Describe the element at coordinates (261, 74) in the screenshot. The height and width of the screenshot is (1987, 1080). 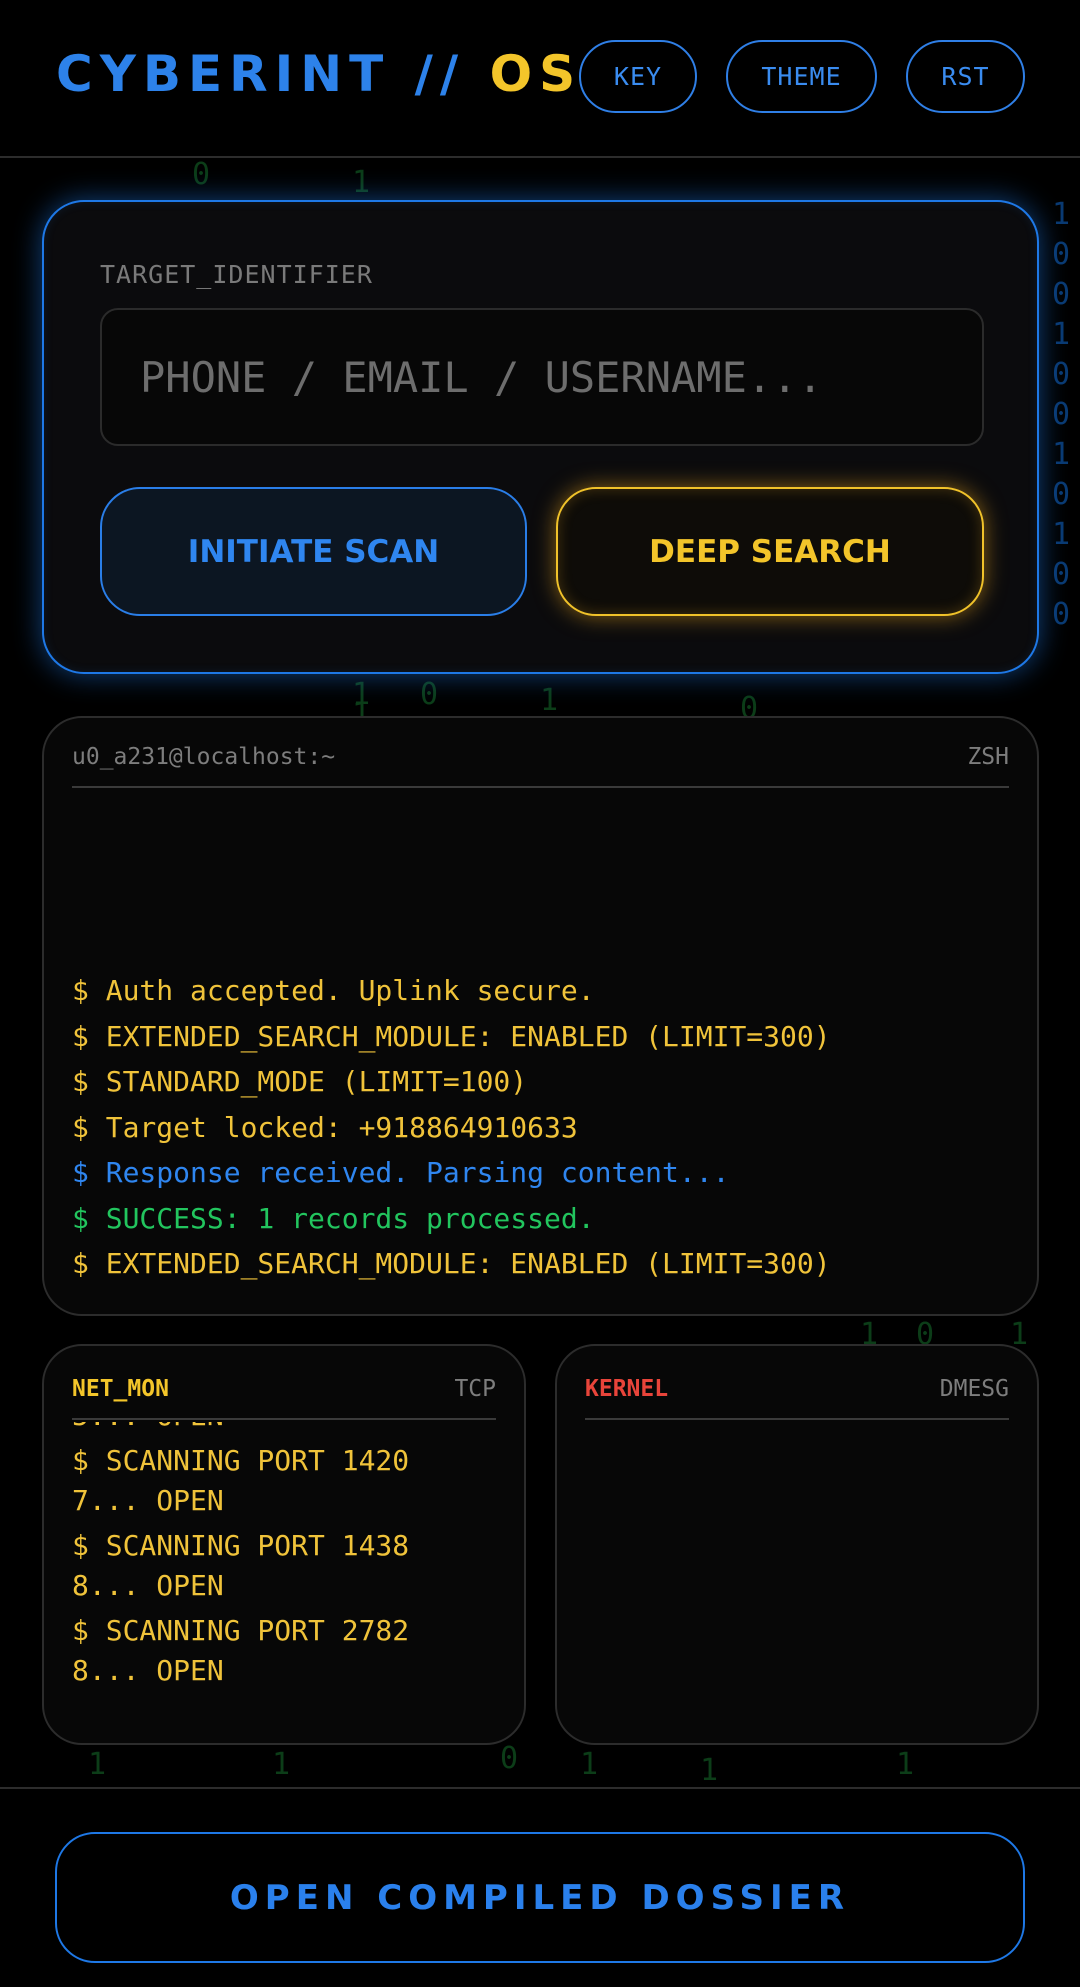
I see `app-title-part1: CYBERINT //` at that location.